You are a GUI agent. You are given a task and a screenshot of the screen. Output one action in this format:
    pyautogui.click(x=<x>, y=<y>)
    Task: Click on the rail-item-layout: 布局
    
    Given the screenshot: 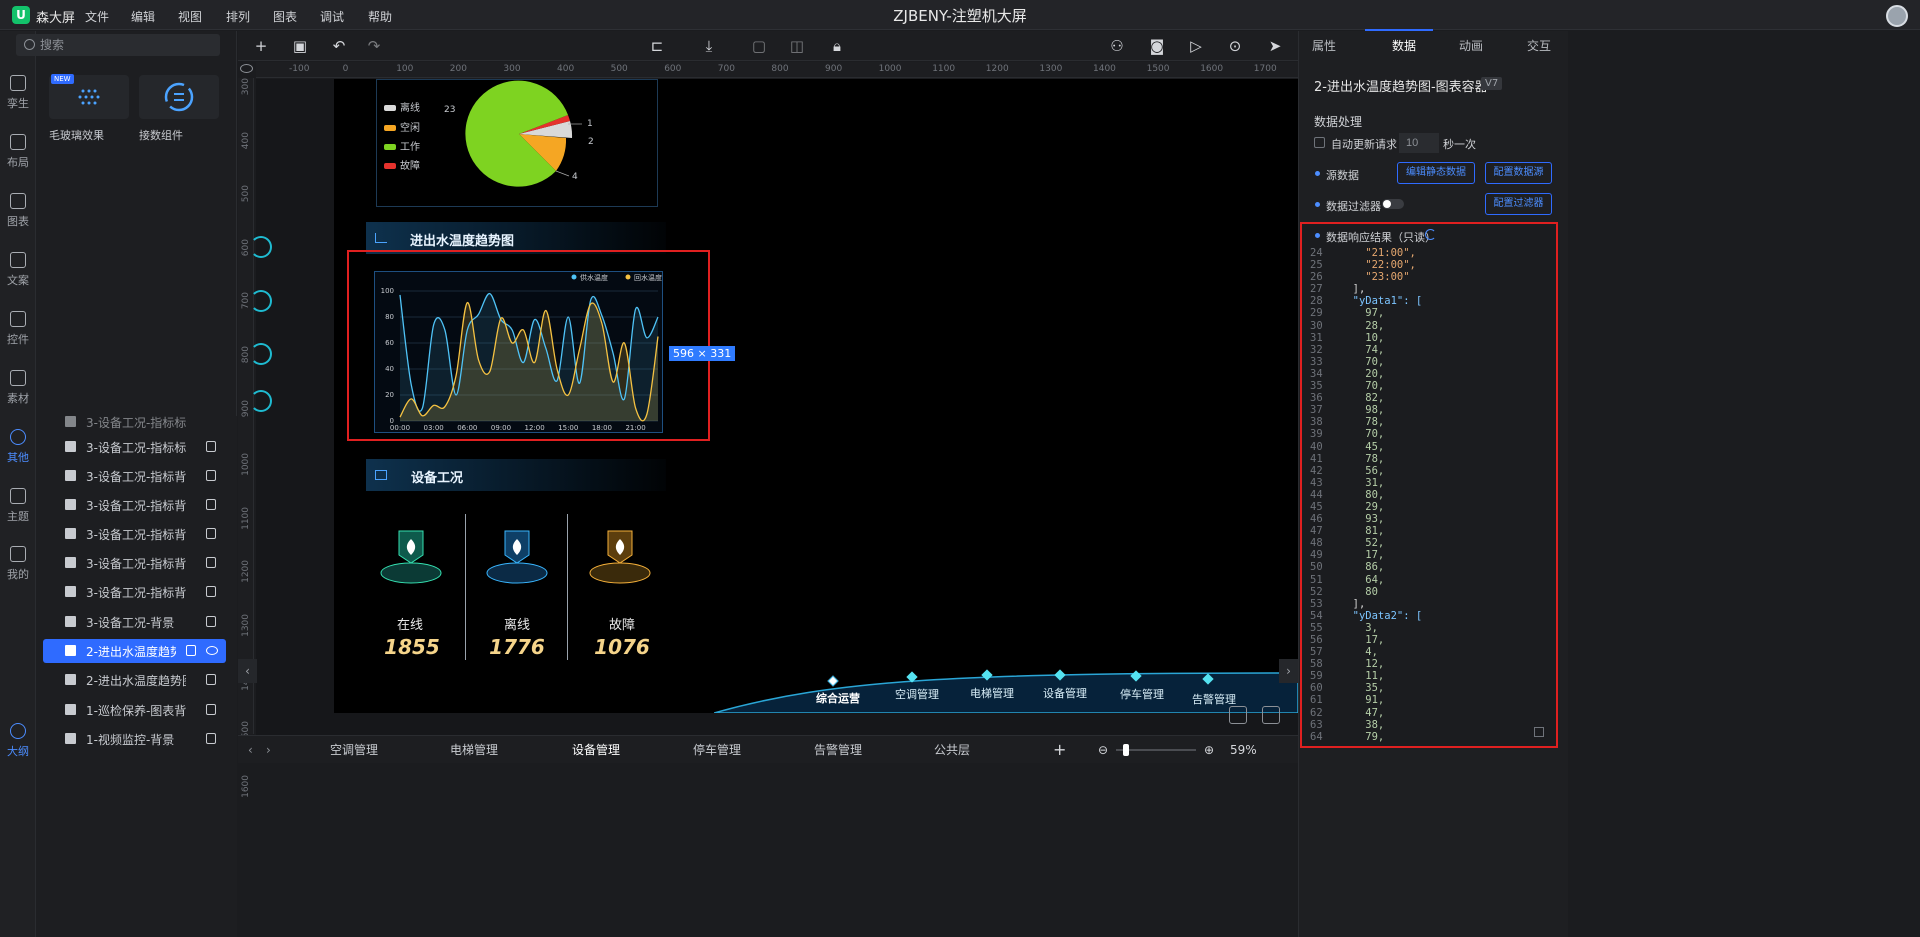 What is the action you would take?
    pyautogui.click(x=18, y=152)
    